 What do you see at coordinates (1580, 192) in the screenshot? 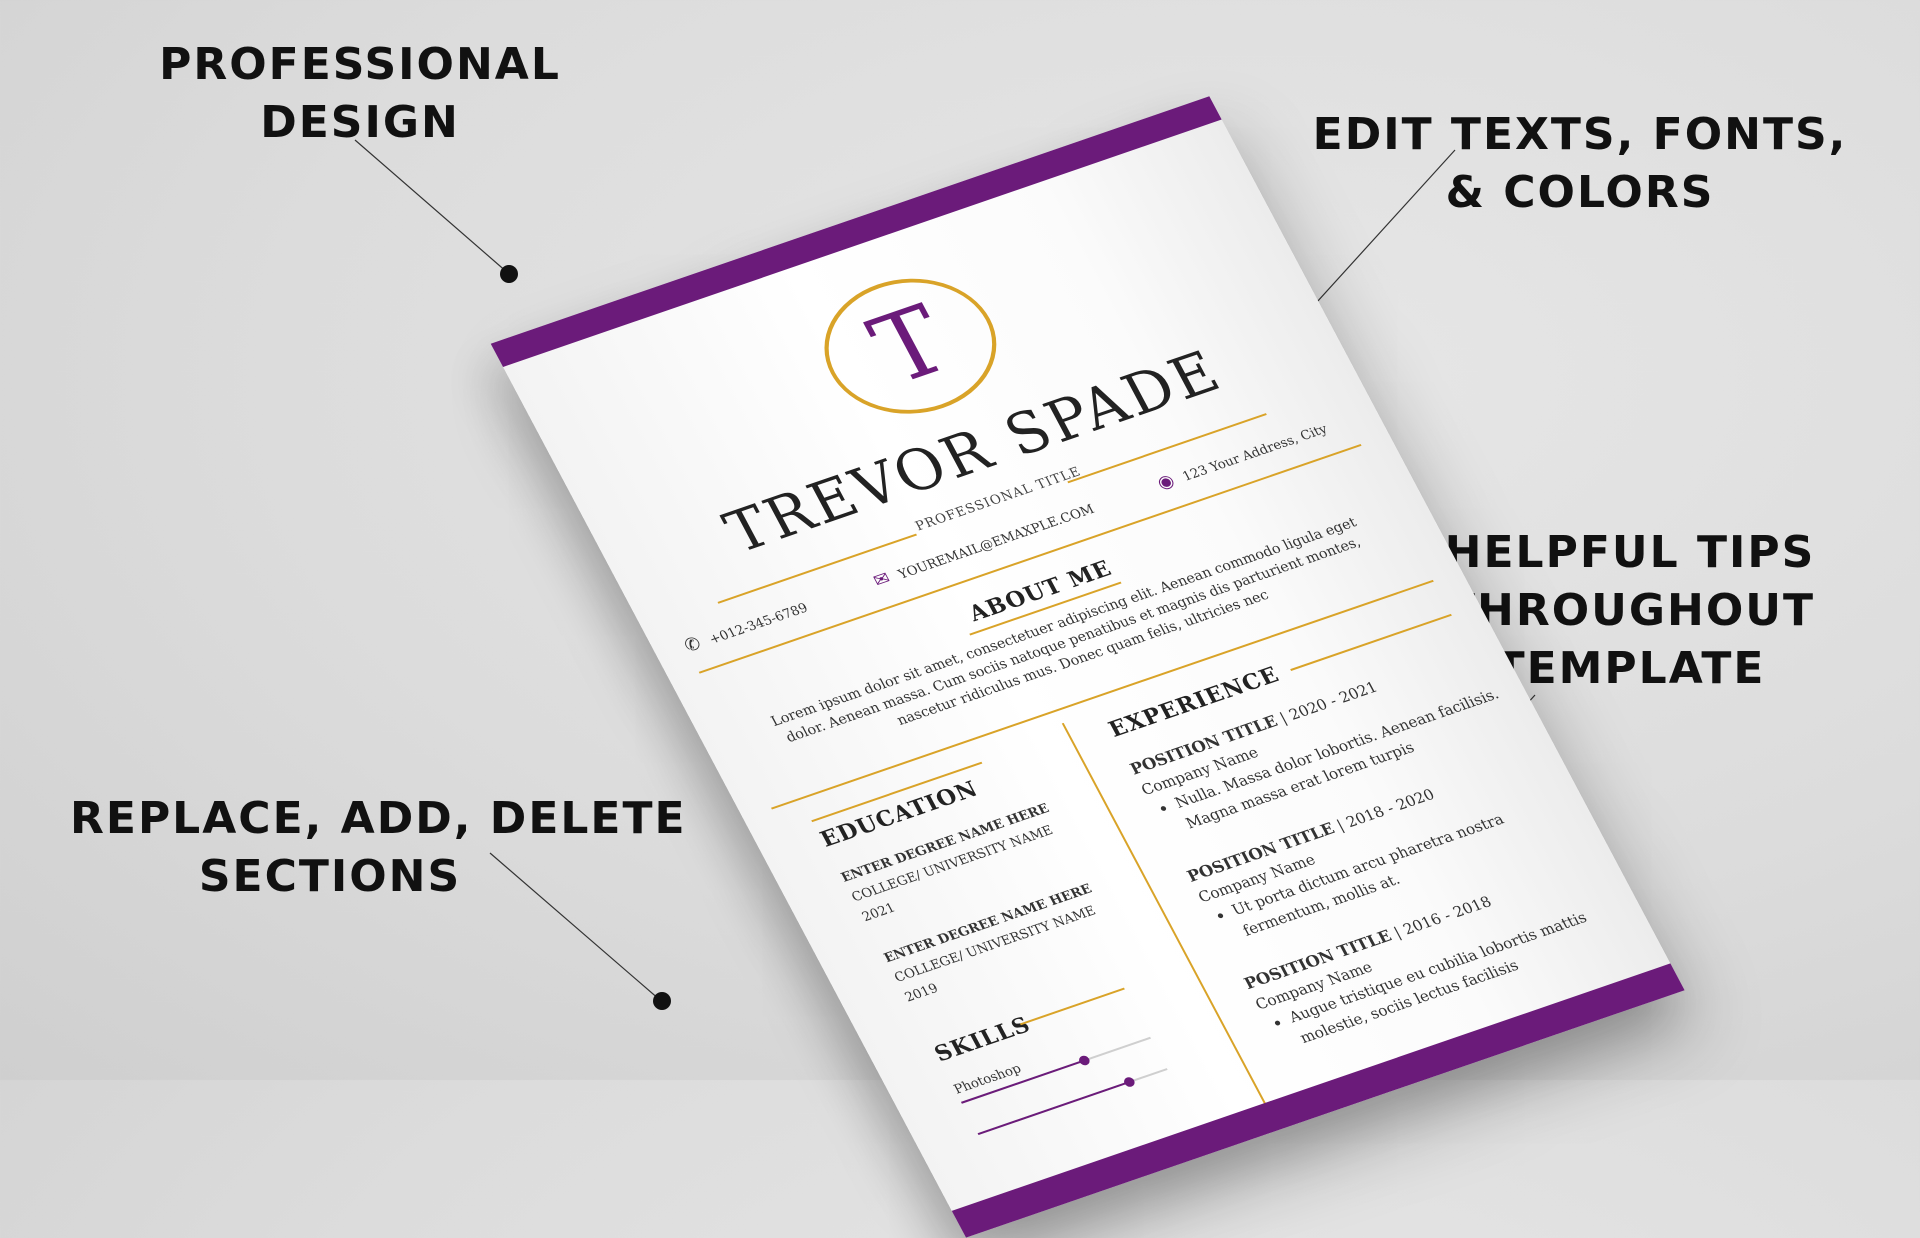
I see `callout-line: & COLORS` at bounding box center [1580, 192].